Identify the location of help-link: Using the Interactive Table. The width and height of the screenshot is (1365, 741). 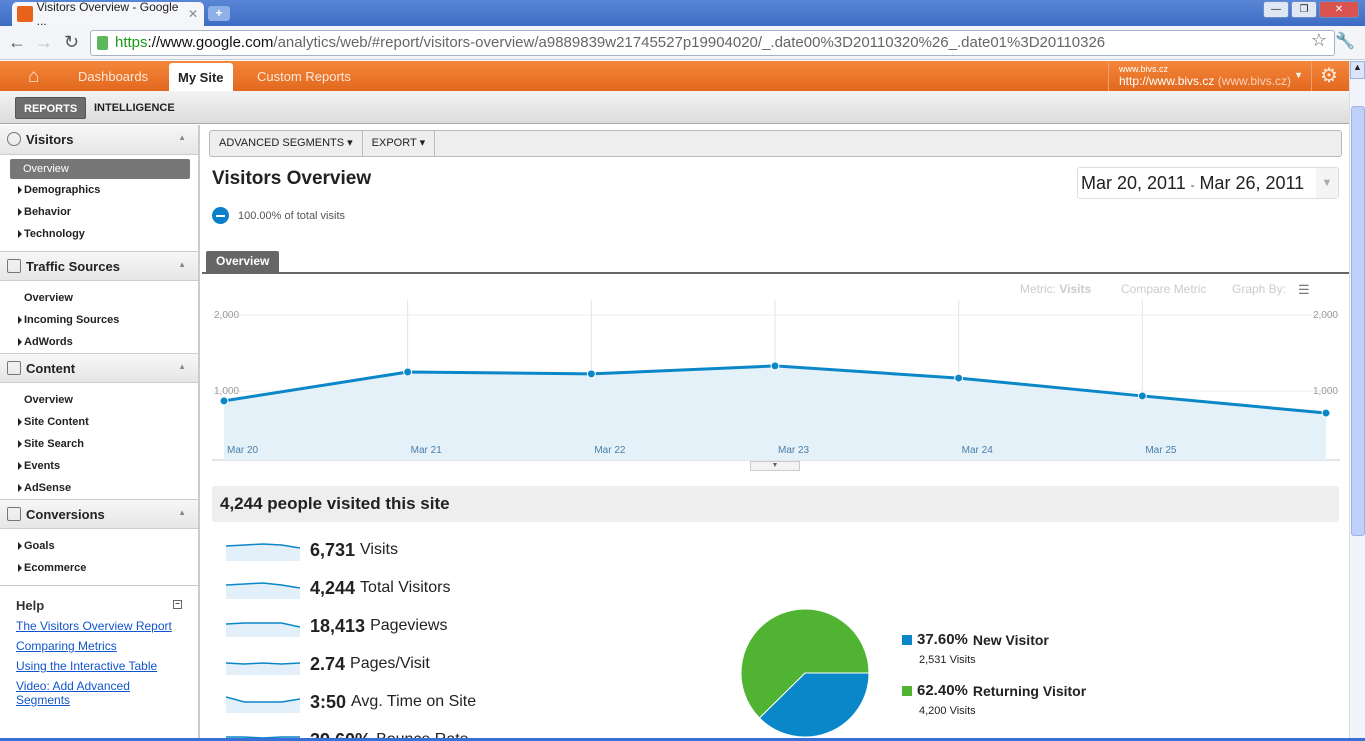
(99, 666).